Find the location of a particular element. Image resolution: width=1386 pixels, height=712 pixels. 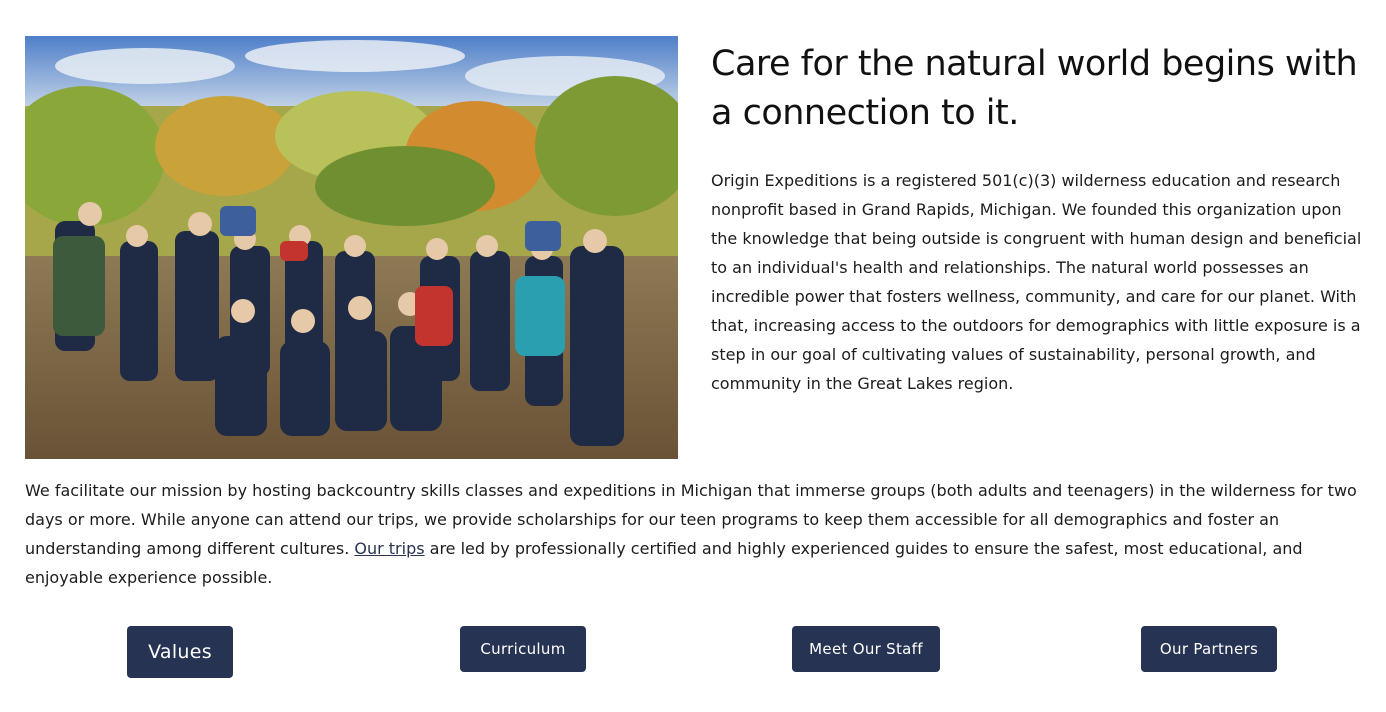

curriculum-button: Curriculum is located at coordinates (523, 649).